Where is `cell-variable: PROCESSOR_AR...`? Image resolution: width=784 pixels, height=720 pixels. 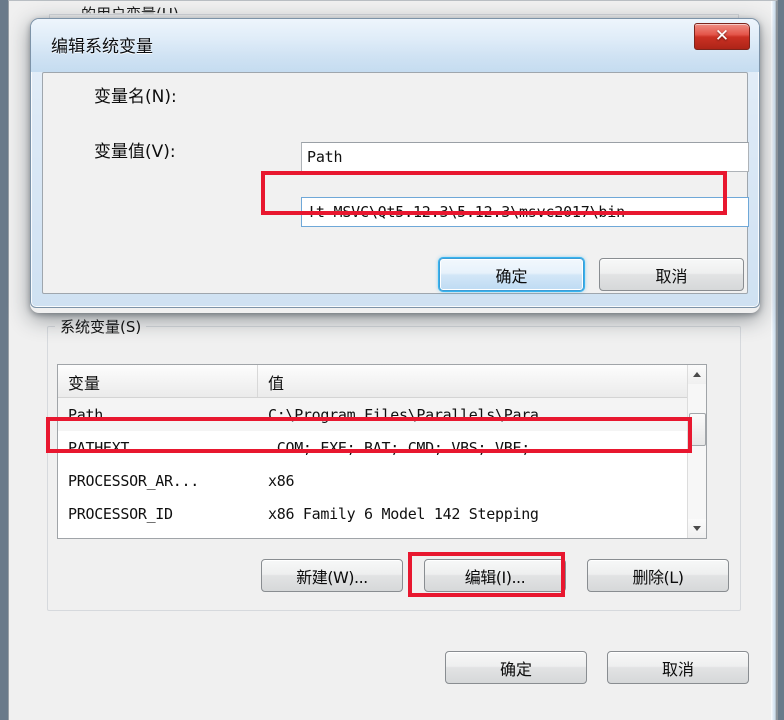
cell-variable: PROCESSOR_AR... is located at coordinates (133, 480).